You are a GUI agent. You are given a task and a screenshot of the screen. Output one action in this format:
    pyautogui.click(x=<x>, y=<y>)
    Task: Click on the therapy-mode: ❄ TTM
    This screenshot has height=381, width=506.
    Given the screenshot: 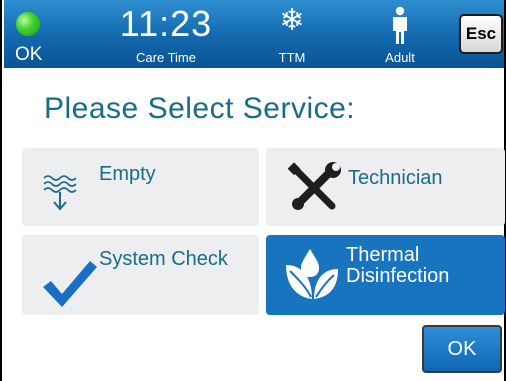 What is the action you would take?
    pyautogui.click(x=292, y=34)
    